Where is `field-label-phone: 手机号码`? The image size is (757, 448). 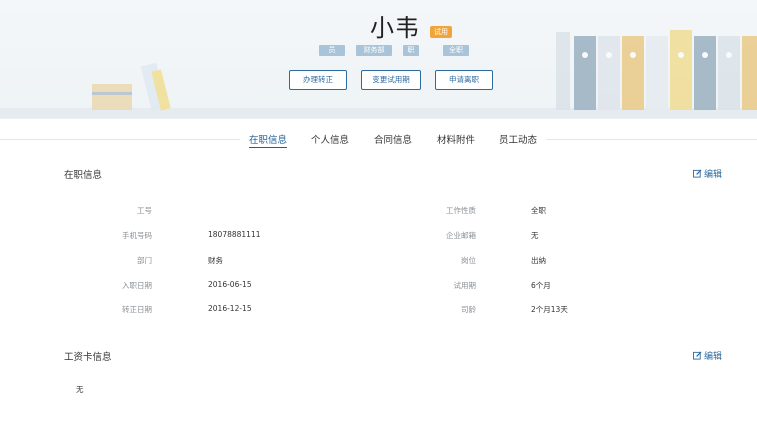
field-label-phone: 手机号码 is located at coordinates (137, 235).